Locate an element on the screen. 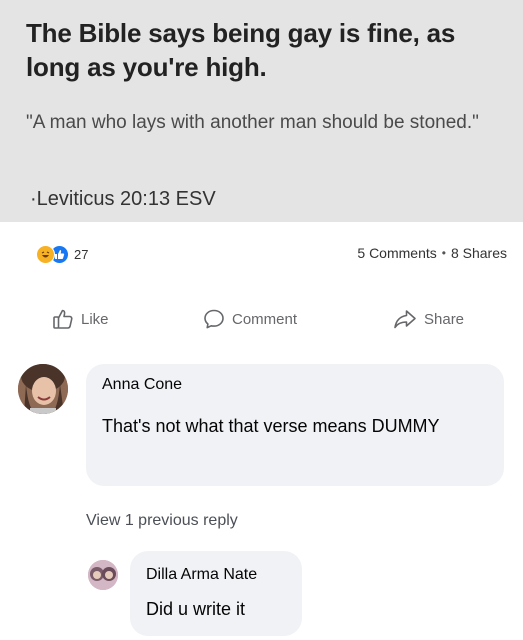  share-icon is located at coordinates (405, 319).